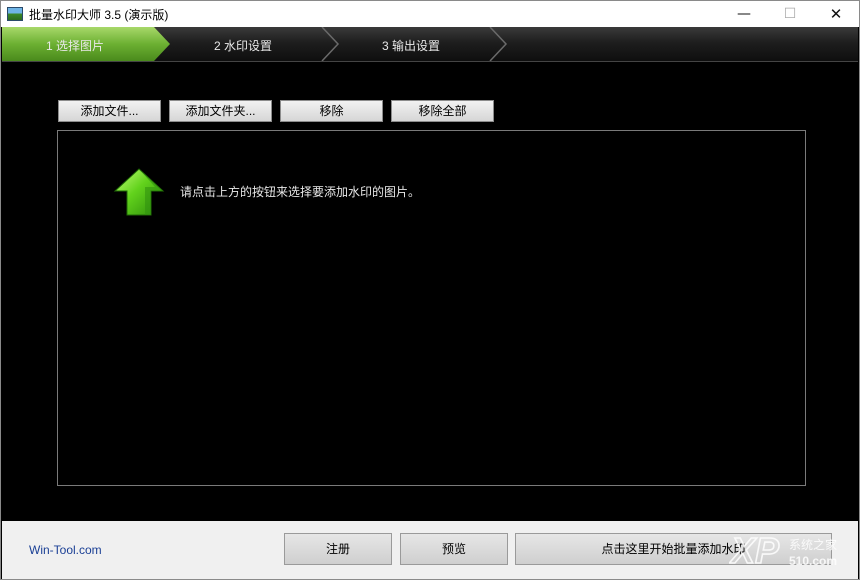  I want to click on empty-list-hint: 请点击上方的按钮来选择要添加水印的图片。, so click(300, 192).